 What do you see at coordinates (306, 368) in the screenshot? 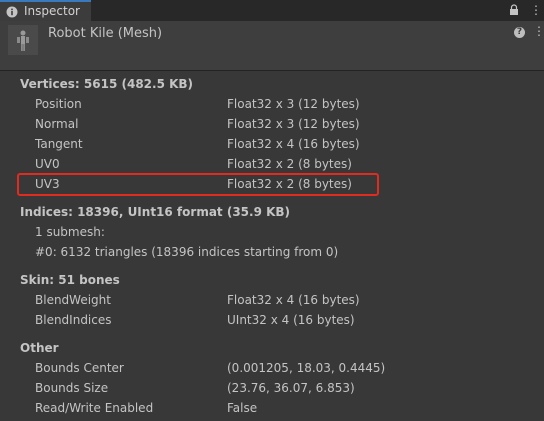
I see `bounds-center-value: (0.001205, 18.03, 0.4445)` at bounding box center [306, 368].